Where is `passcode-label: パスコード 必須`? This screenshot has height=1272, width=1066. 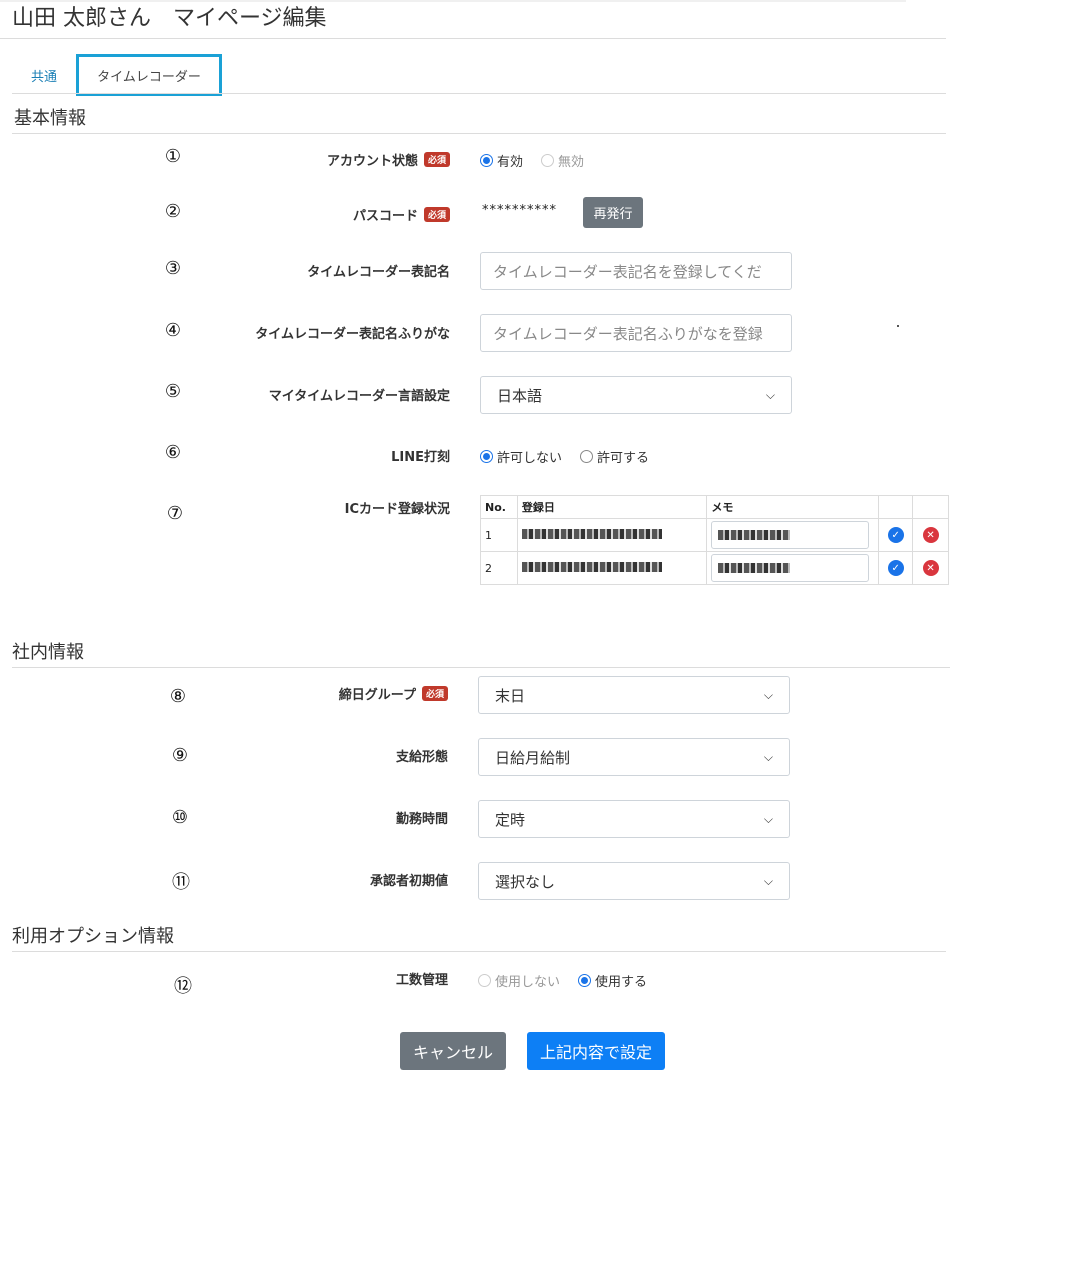 passcode-label: パスコード 必須 is located at coordinates (300, 214).